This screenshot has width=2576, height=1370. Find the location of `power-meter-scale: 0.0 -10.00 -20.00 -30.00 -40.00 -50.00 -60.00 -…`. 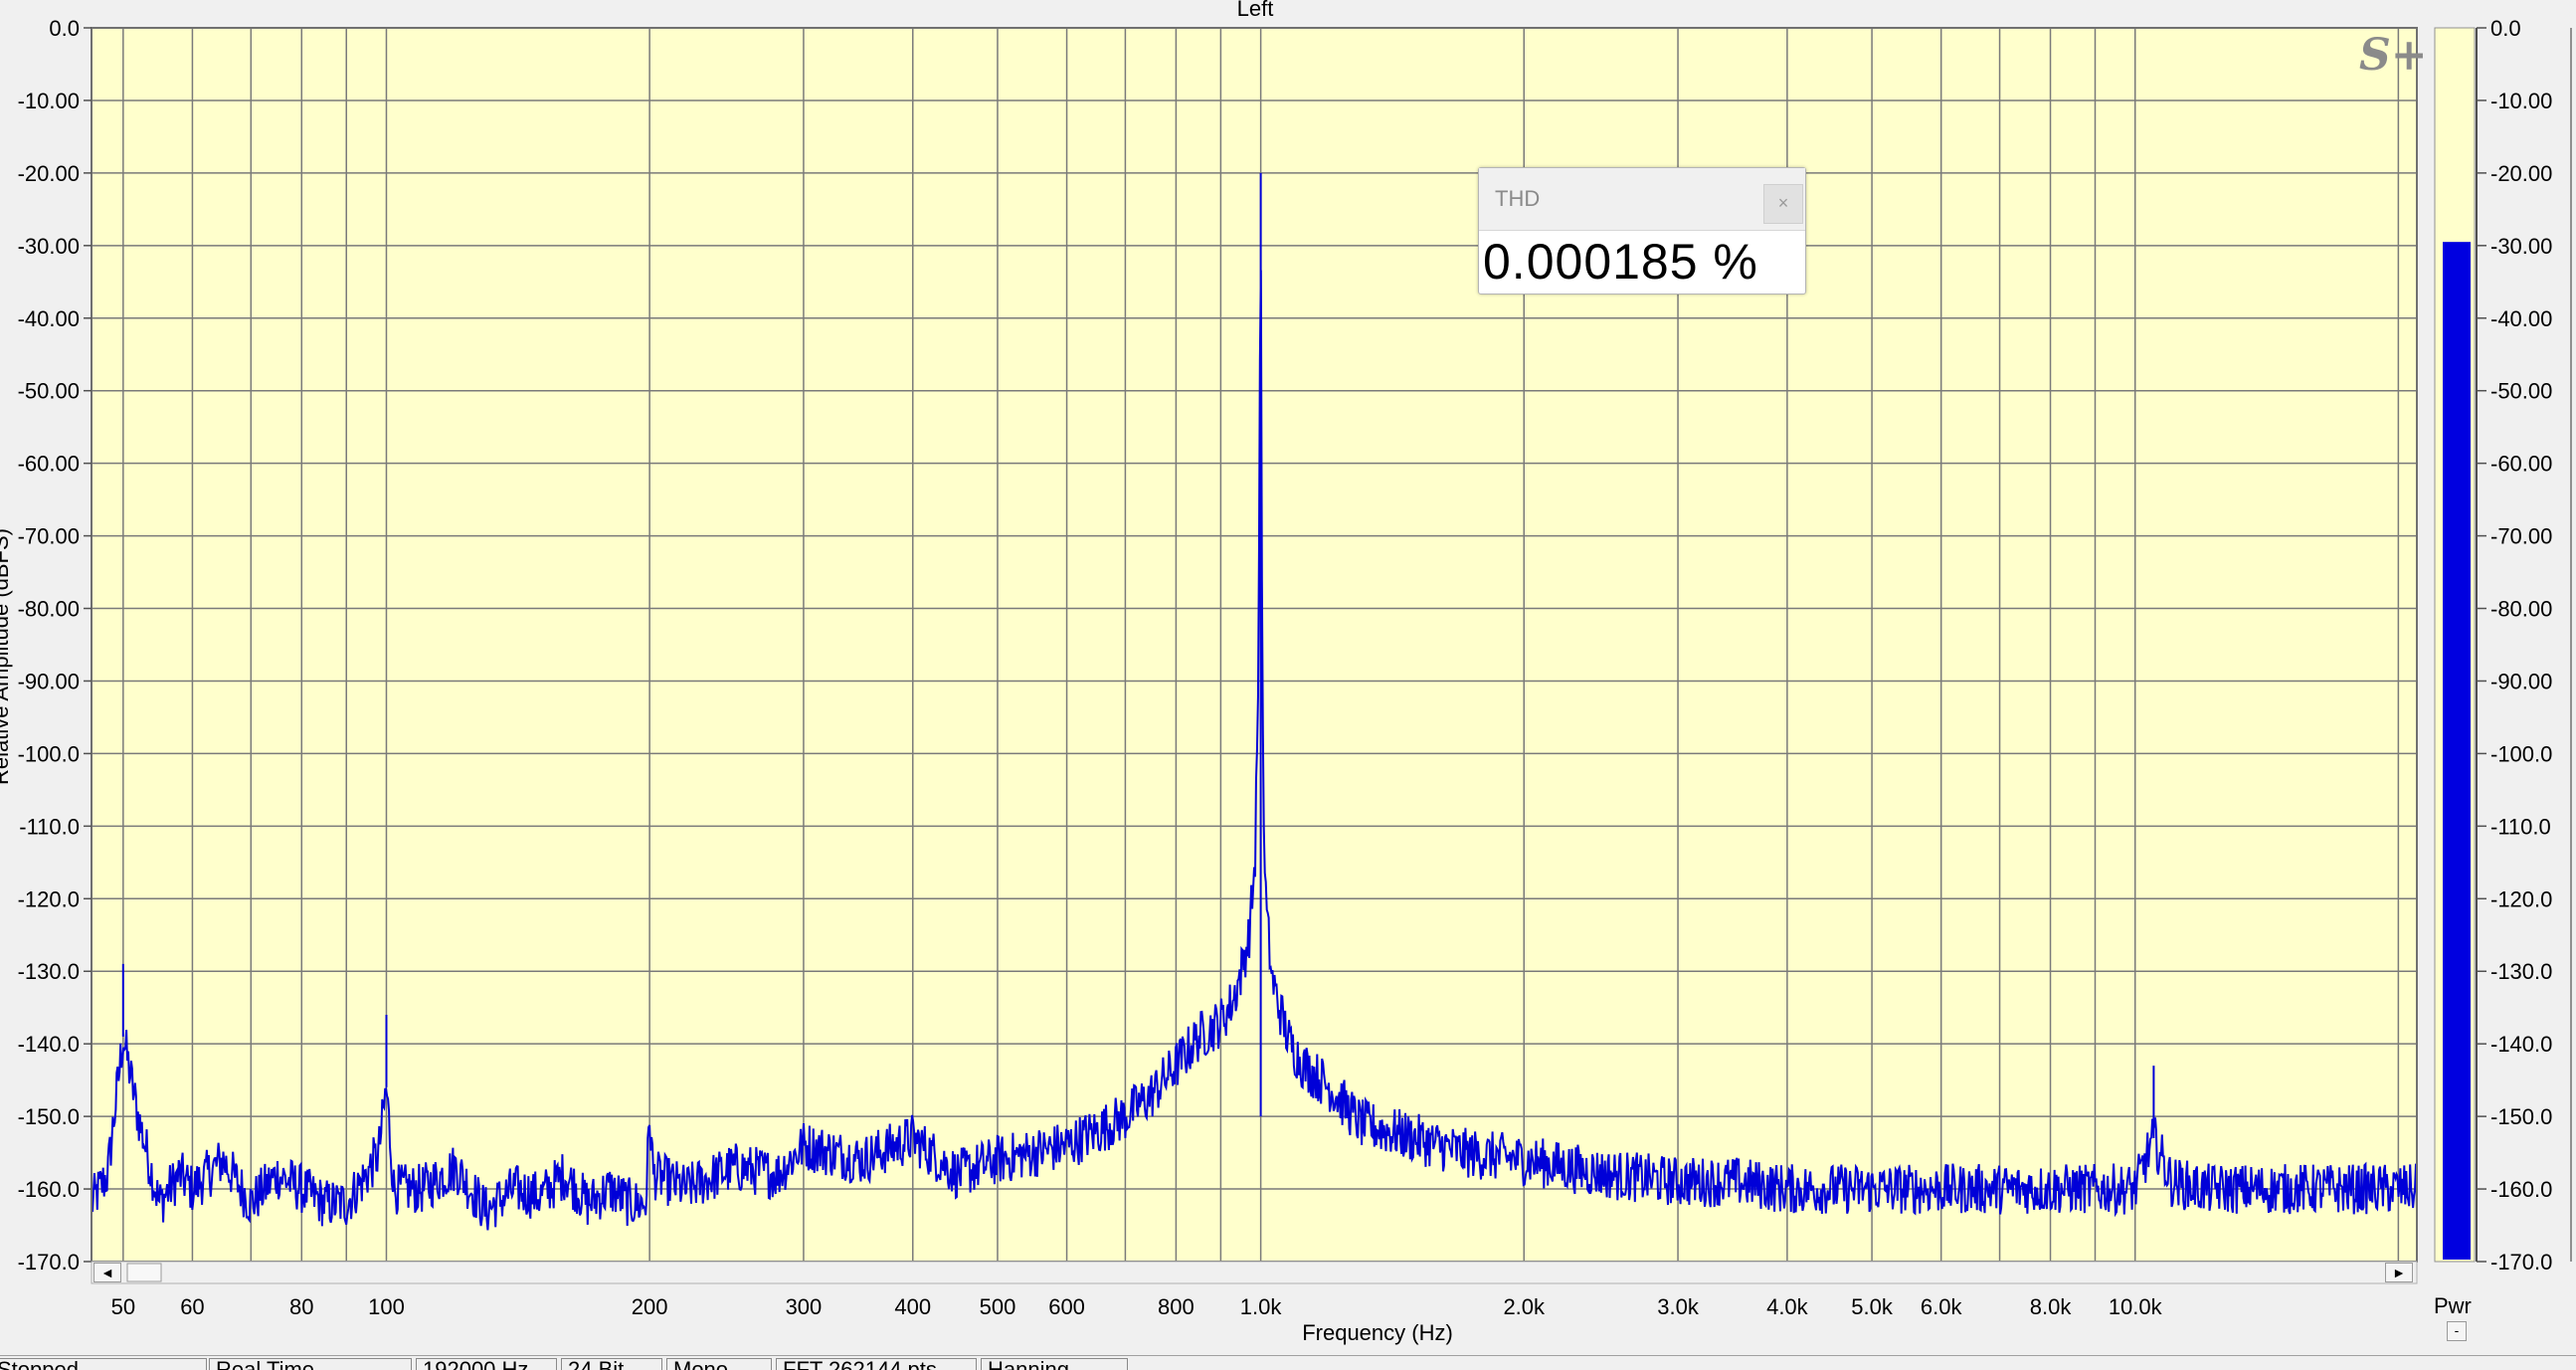

power-meter-scale: 0.0 -10.00 -20.00 -30.00 -40.00 -50.00 -60.00 -… is located at coordinates (2514, 645).